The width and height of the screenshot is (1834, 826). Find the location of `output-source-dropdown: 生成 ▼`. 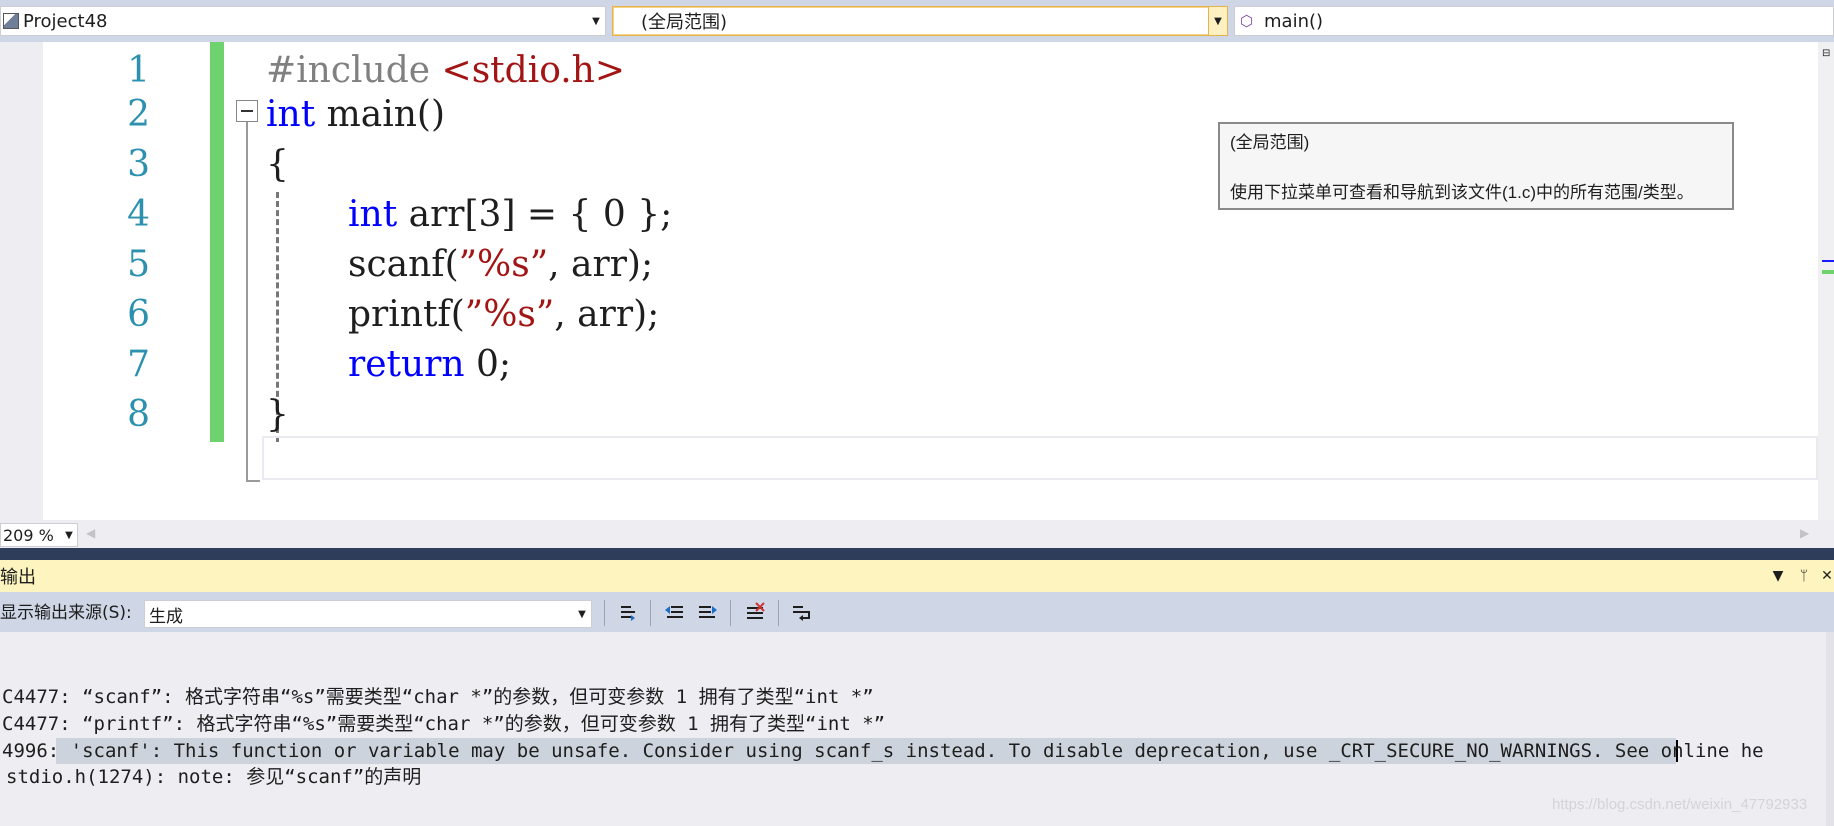

output-source-dropdown: 生成 ▼ is located at coordinates (368, 614).